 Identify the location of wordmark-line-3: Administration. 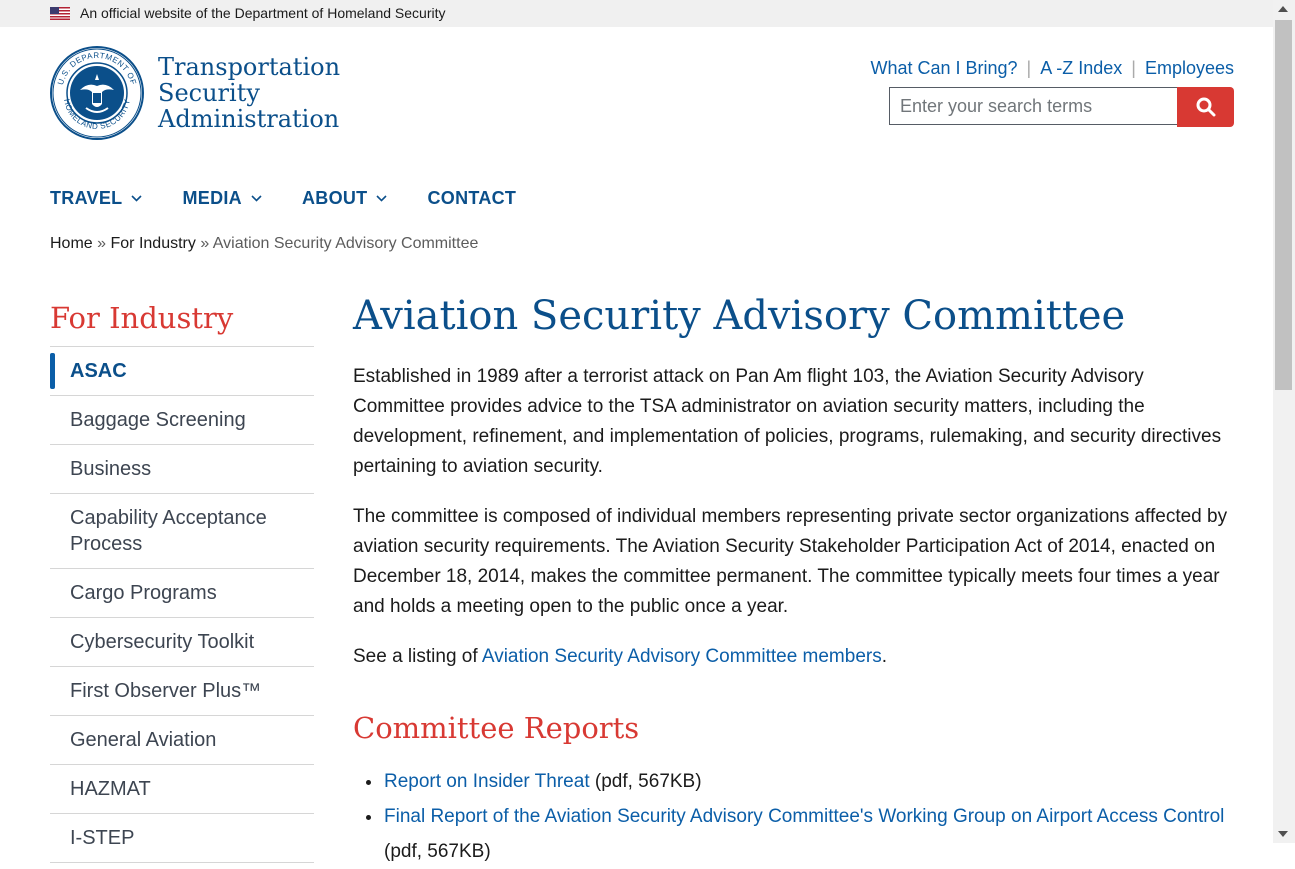
(249, 119).